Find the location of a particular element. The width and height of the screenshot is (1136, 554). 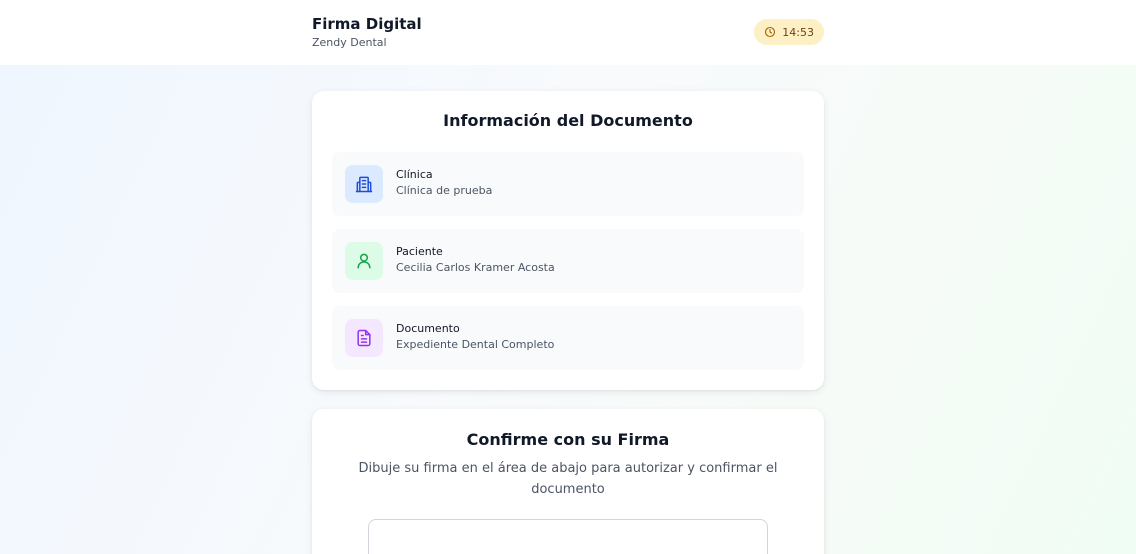

info-label-document: Documento is located at coordinates (428, 328).